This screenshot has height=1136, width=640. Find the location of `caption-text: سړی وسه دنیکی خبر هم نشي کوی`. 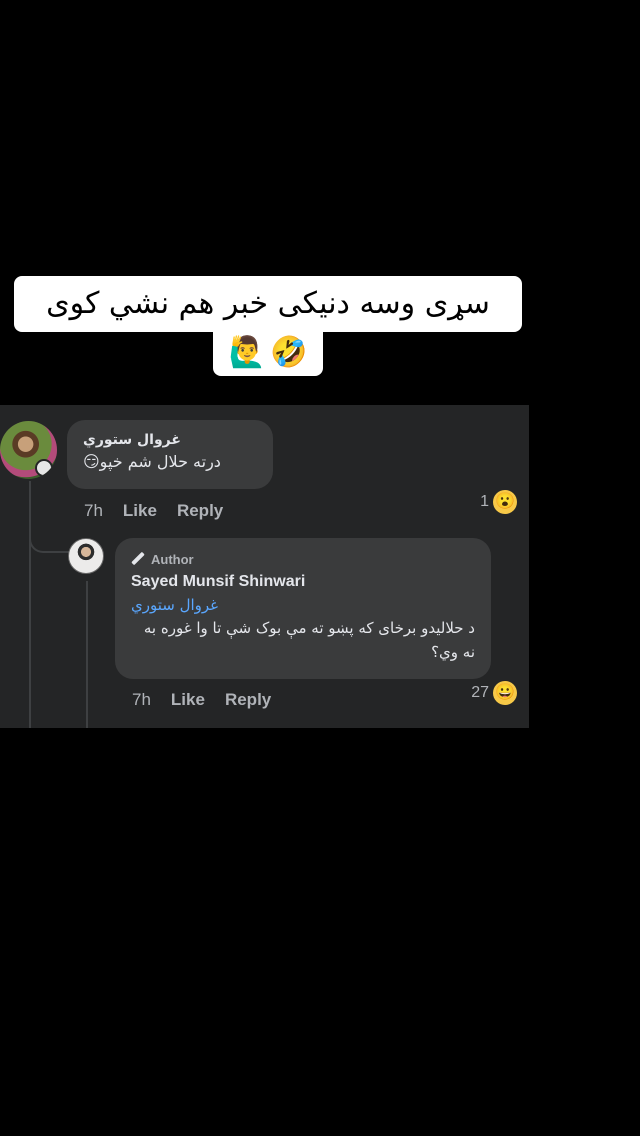

caption-text: سړی وسه دنیکی خبر هم نشي کوی is located at coordinates (268, 304).